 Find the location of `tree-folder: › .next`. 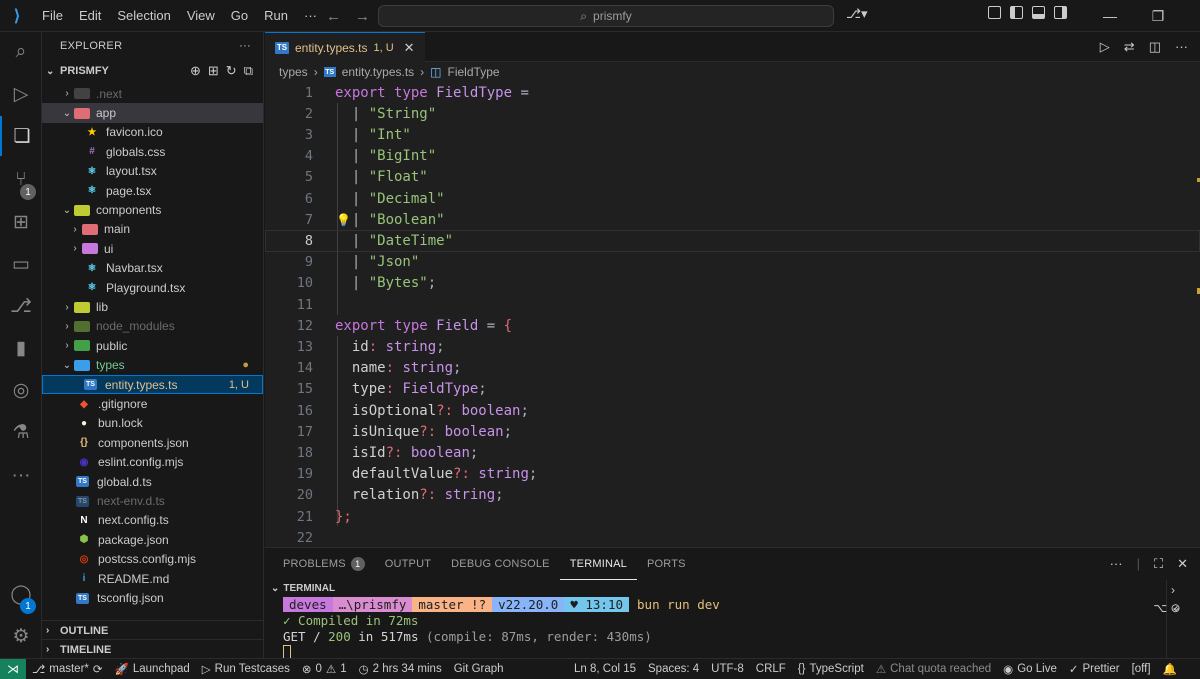

tree-folder: › .next is located at coordinates (152, 93).